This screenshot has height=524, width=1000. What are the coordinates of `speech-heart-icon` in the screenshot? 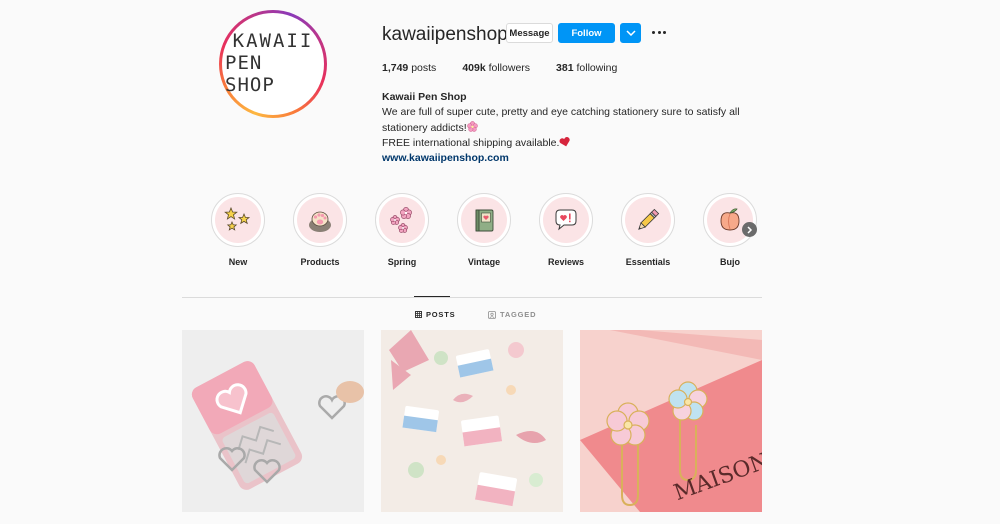 It's located at (566, 220).